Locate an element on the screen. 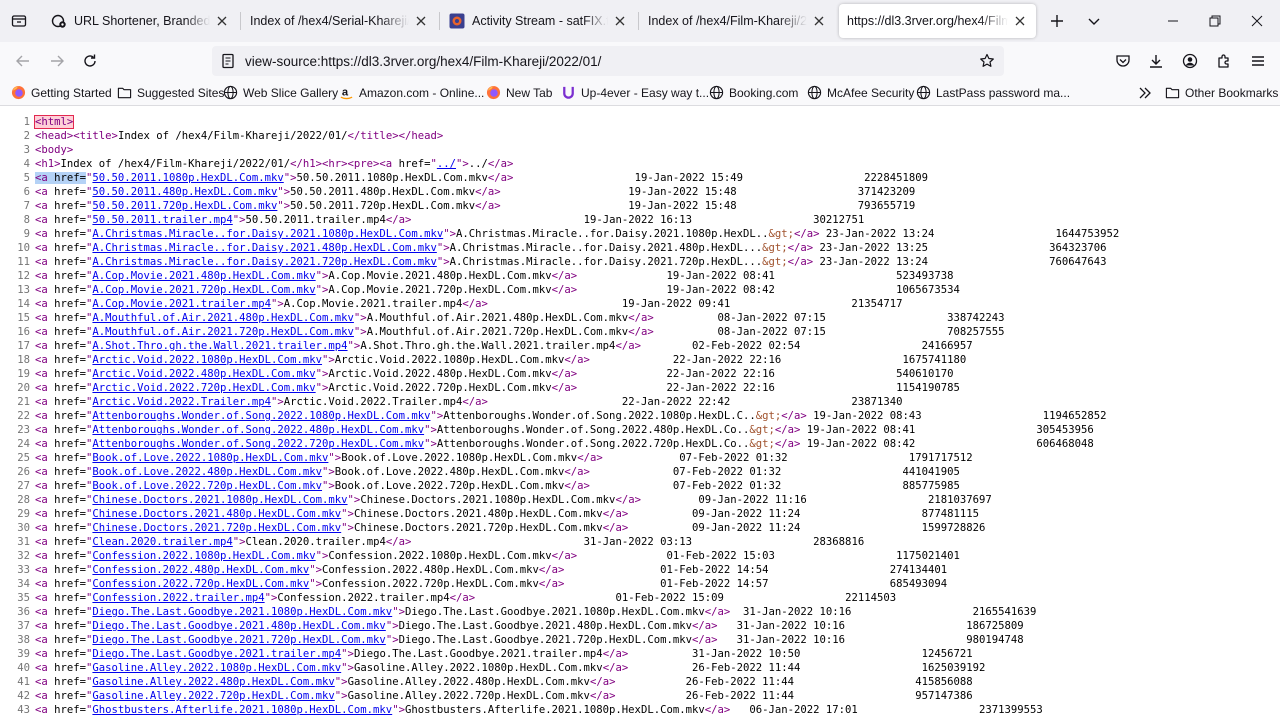 This screenshot has height=720, width=1280. forward-button is located at coordinates (57, 61).